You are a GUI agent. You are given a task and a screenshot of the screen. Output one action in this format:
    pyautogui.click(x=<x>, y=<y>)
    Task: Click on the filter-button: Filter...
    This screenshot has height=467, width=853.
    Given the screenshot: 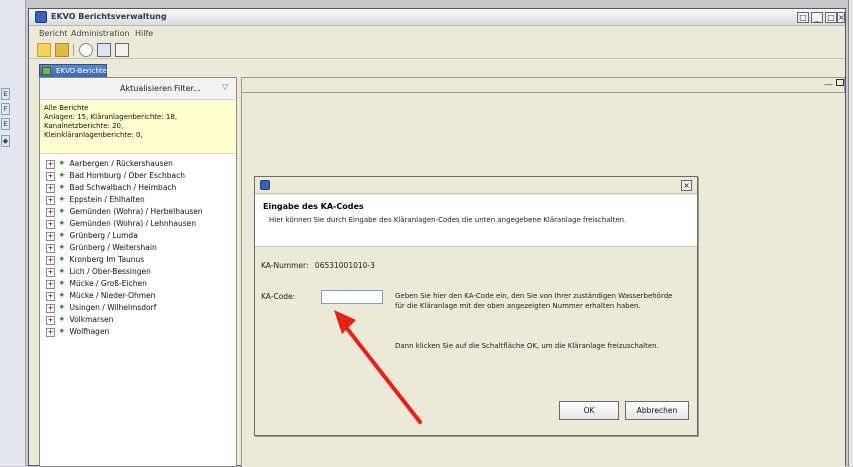 What is the action you would take?
    pyautogui.click(x=187, y=88)
    